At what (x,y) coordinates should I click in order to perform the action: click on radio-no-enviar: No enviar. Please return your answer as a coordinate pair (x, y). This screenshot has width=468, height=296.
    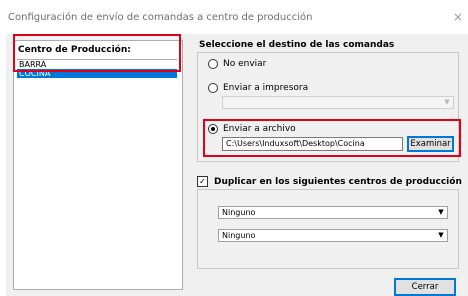
    Looking at the image, I should click on (237, 64).